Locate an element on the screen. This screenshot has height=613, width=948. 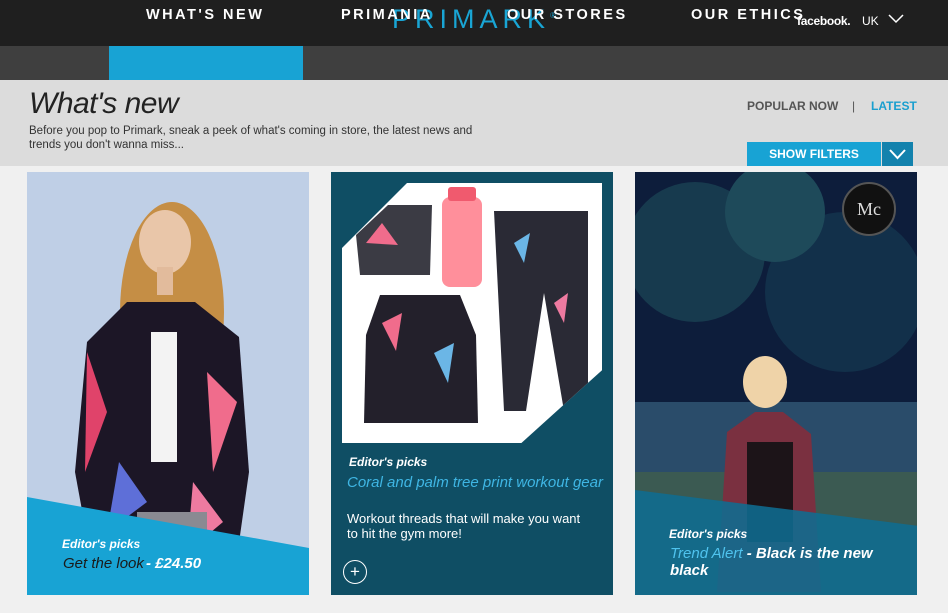
card-price: - £24.50 is located at coordinates (174, 563).